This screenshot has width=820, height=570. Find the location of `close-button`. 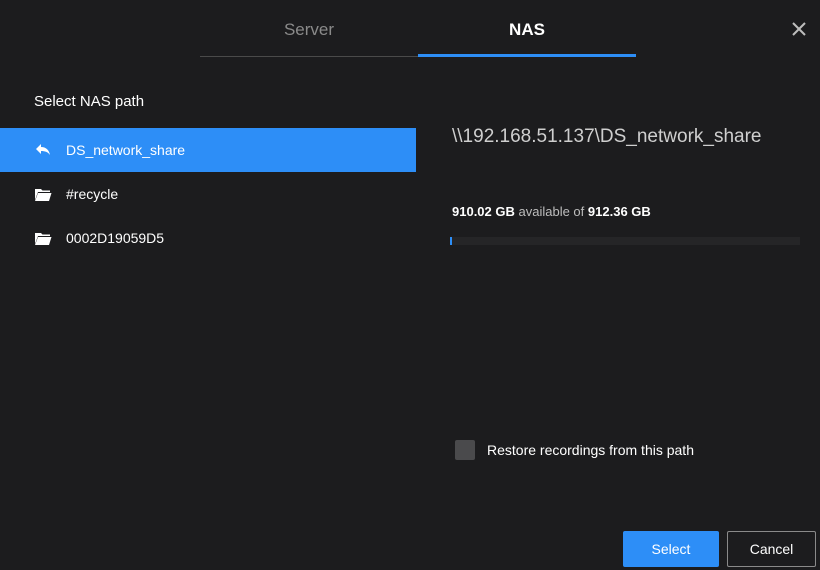

close-button is located at coordinates (799, 29).